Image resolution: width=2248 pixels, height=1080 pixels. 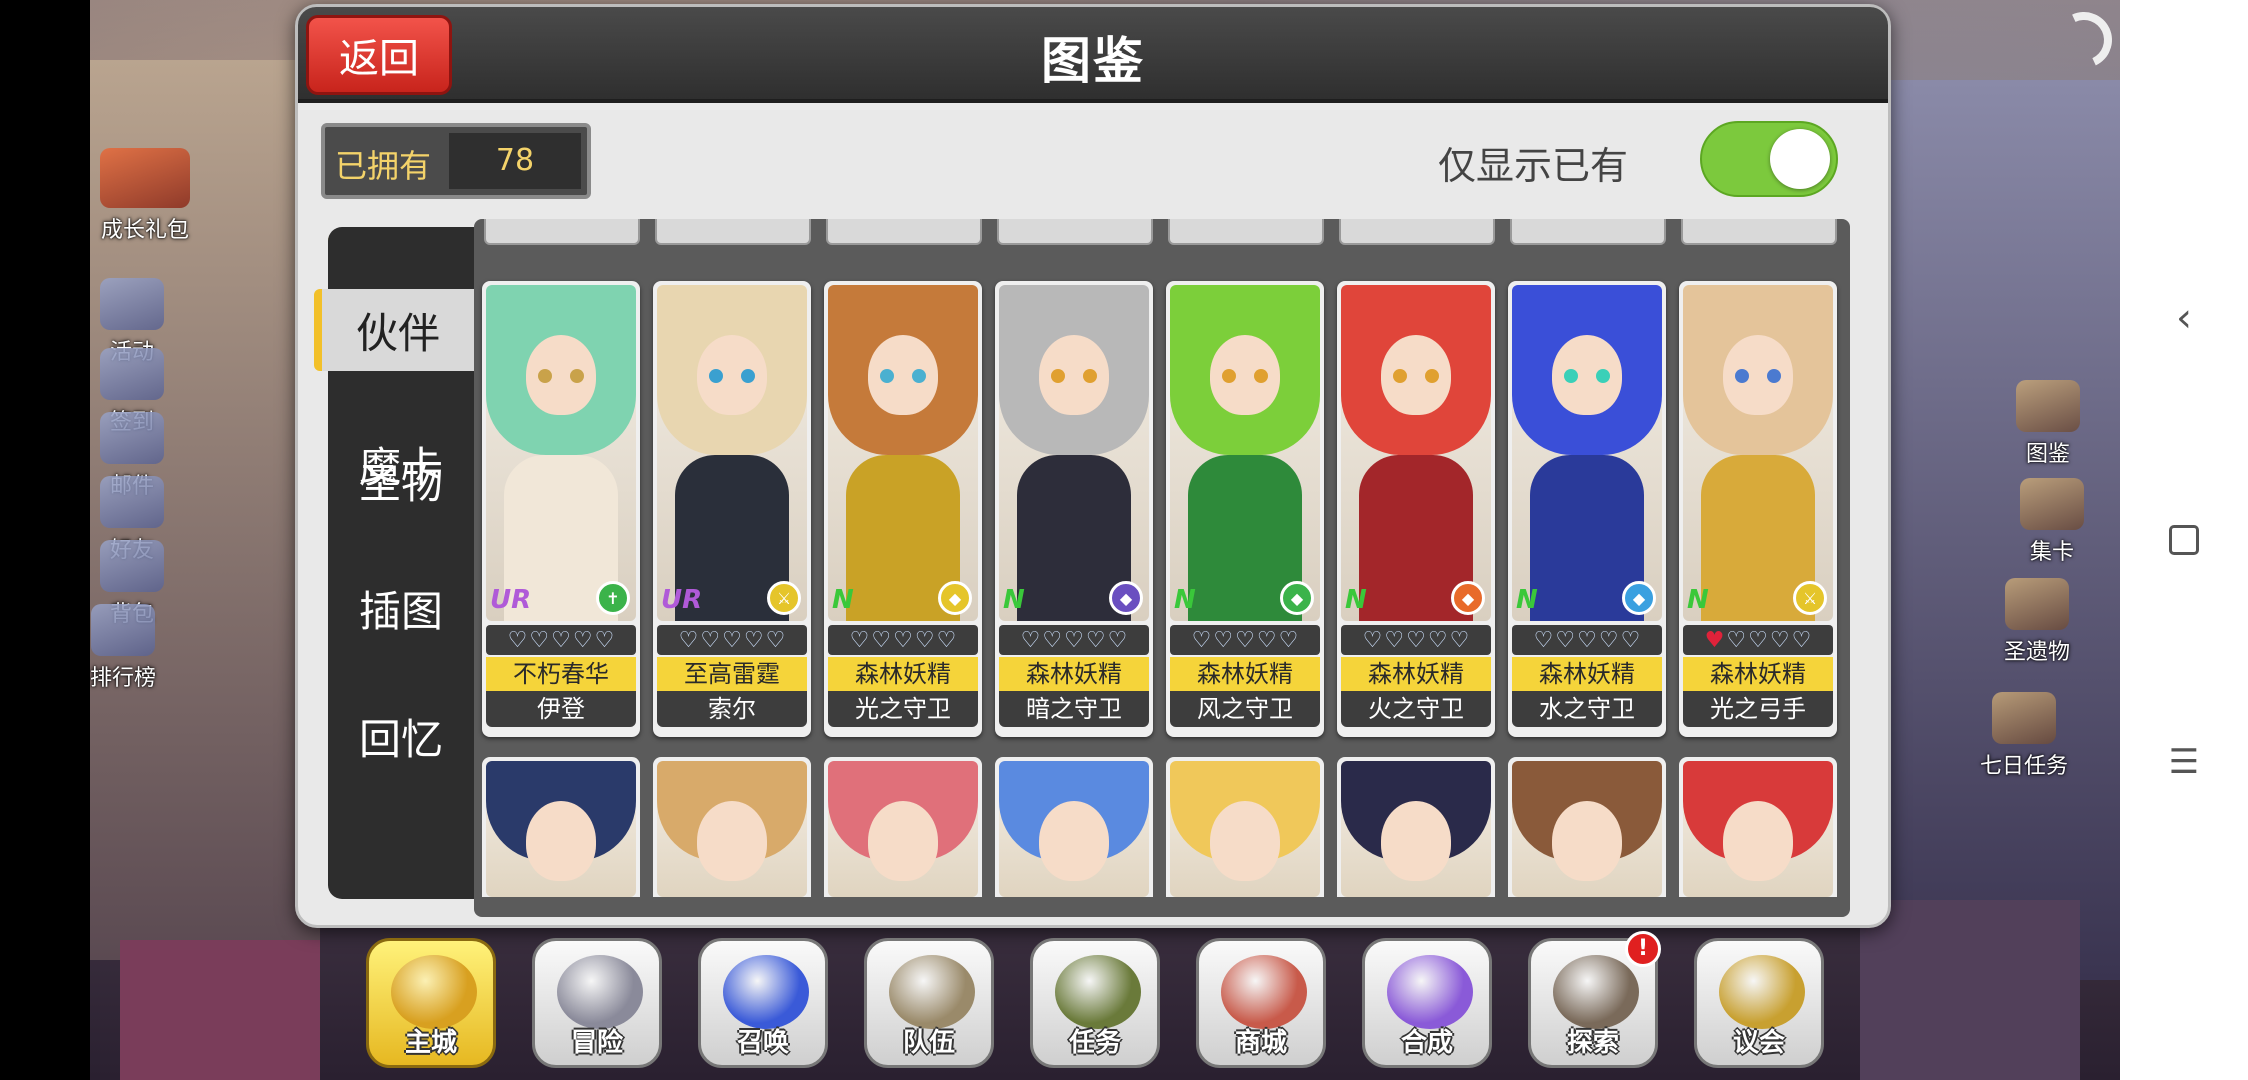 I want to click on affection-hearts: ♥ ♡ ♡ ♡ ♡, so click(x=1758, y=640).